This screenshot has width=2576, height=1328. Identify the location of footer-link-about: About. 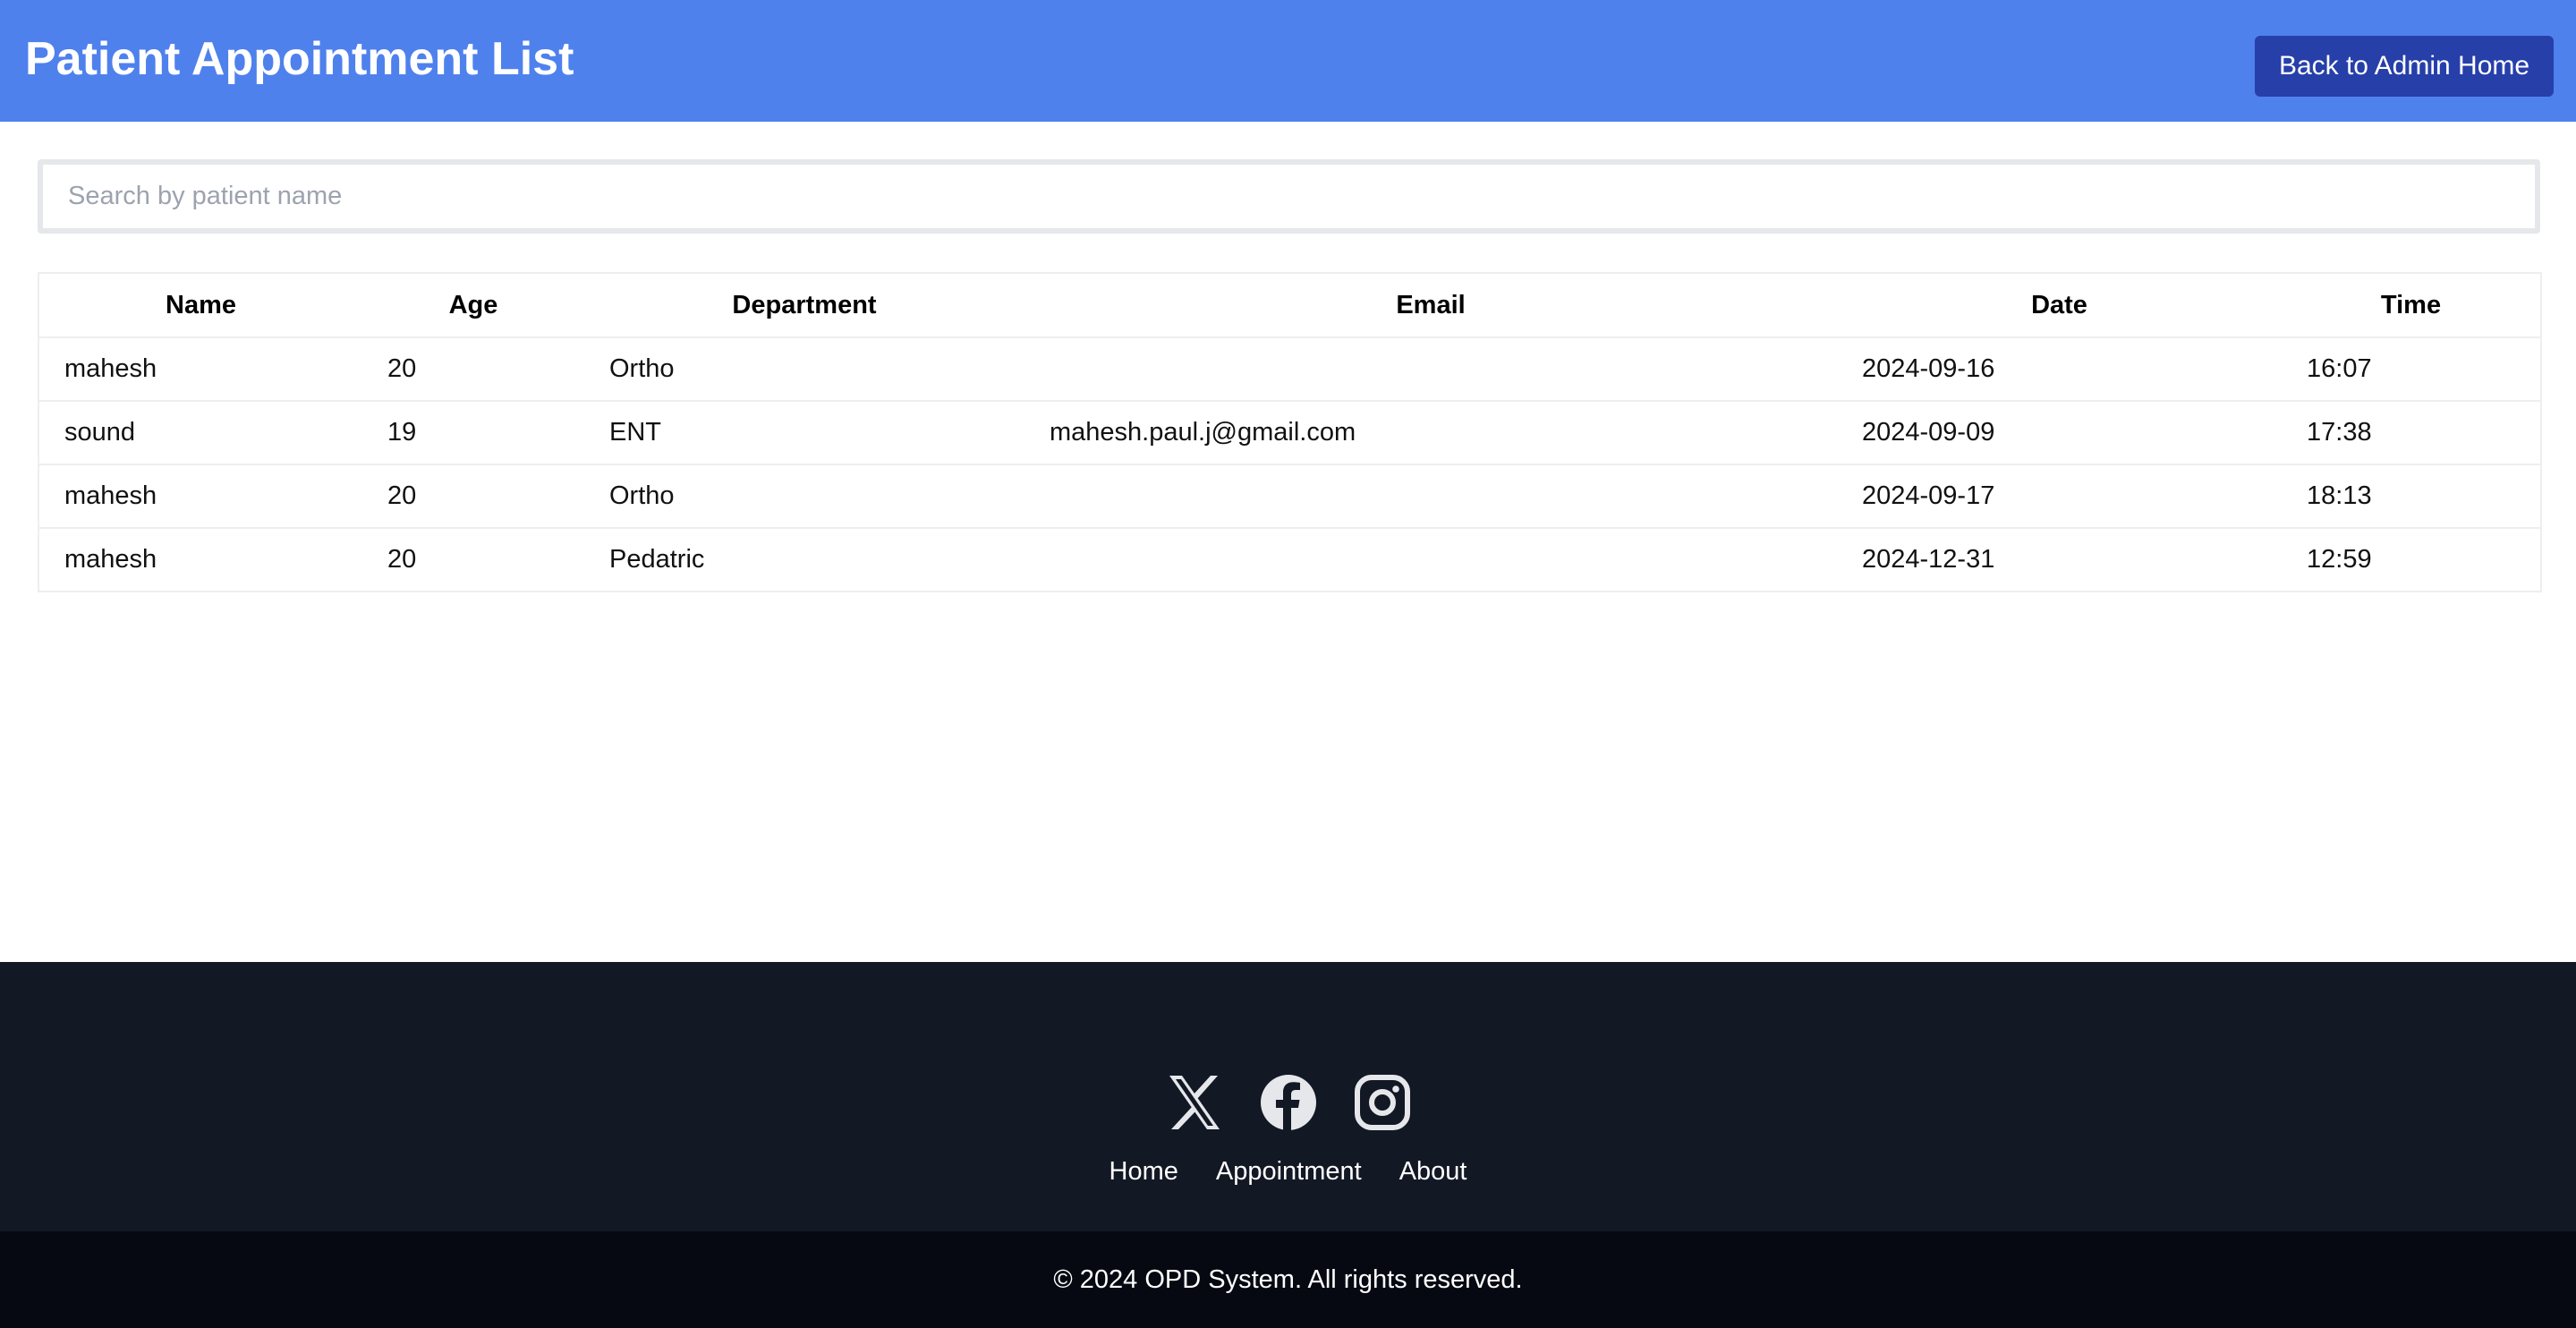
(1433, 1171).